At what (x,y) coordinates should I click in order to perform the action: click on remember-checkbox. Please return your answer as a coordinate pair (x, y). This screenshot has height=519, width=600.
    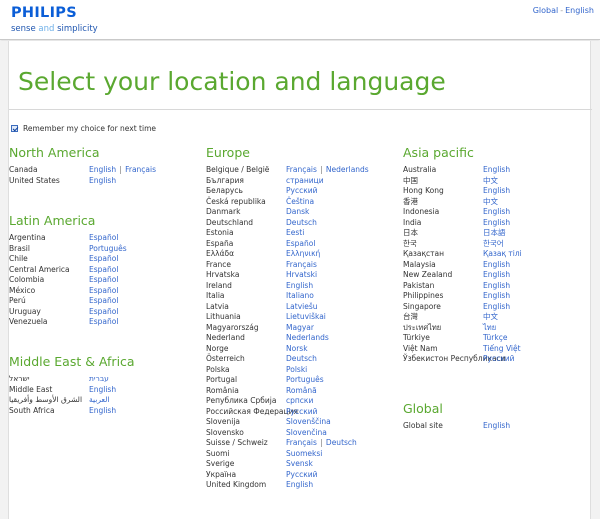
    Looking at the image, I should click on (14, 128).